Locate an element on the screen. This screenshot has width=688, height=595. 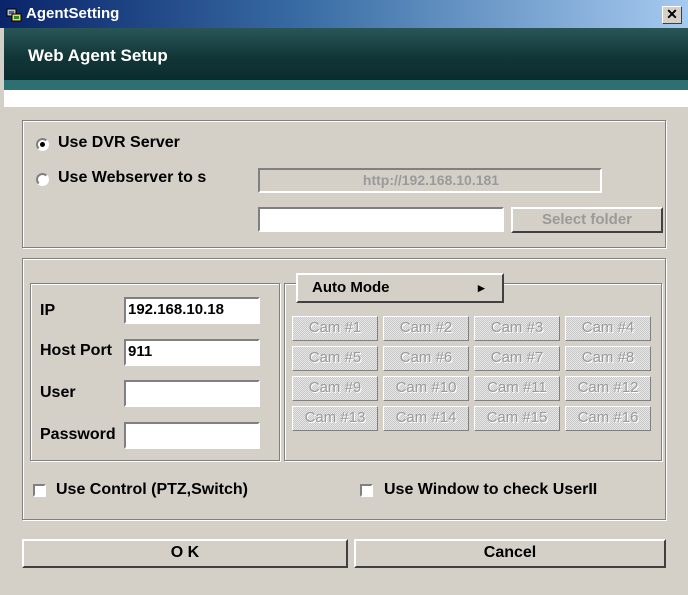
select-folder-button: Select folder is located at coordinates (587, 220).